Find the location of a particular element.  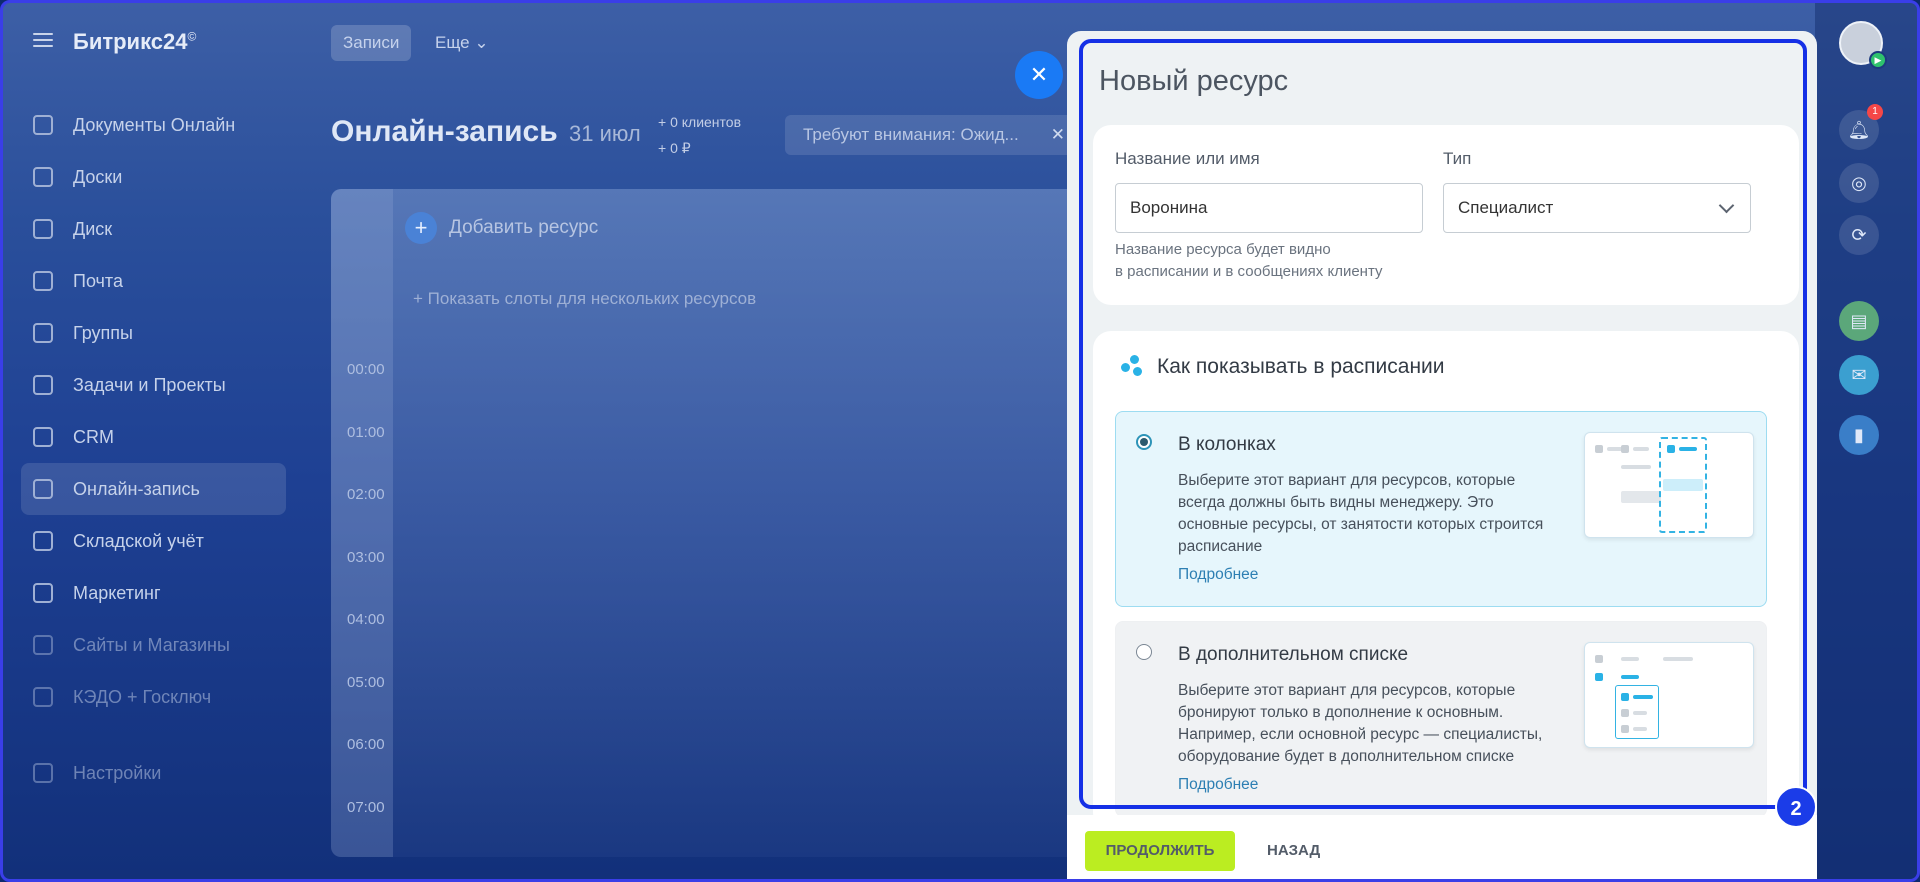

sidebar-item-settings: Настройки is located at coordinates (153, 773).